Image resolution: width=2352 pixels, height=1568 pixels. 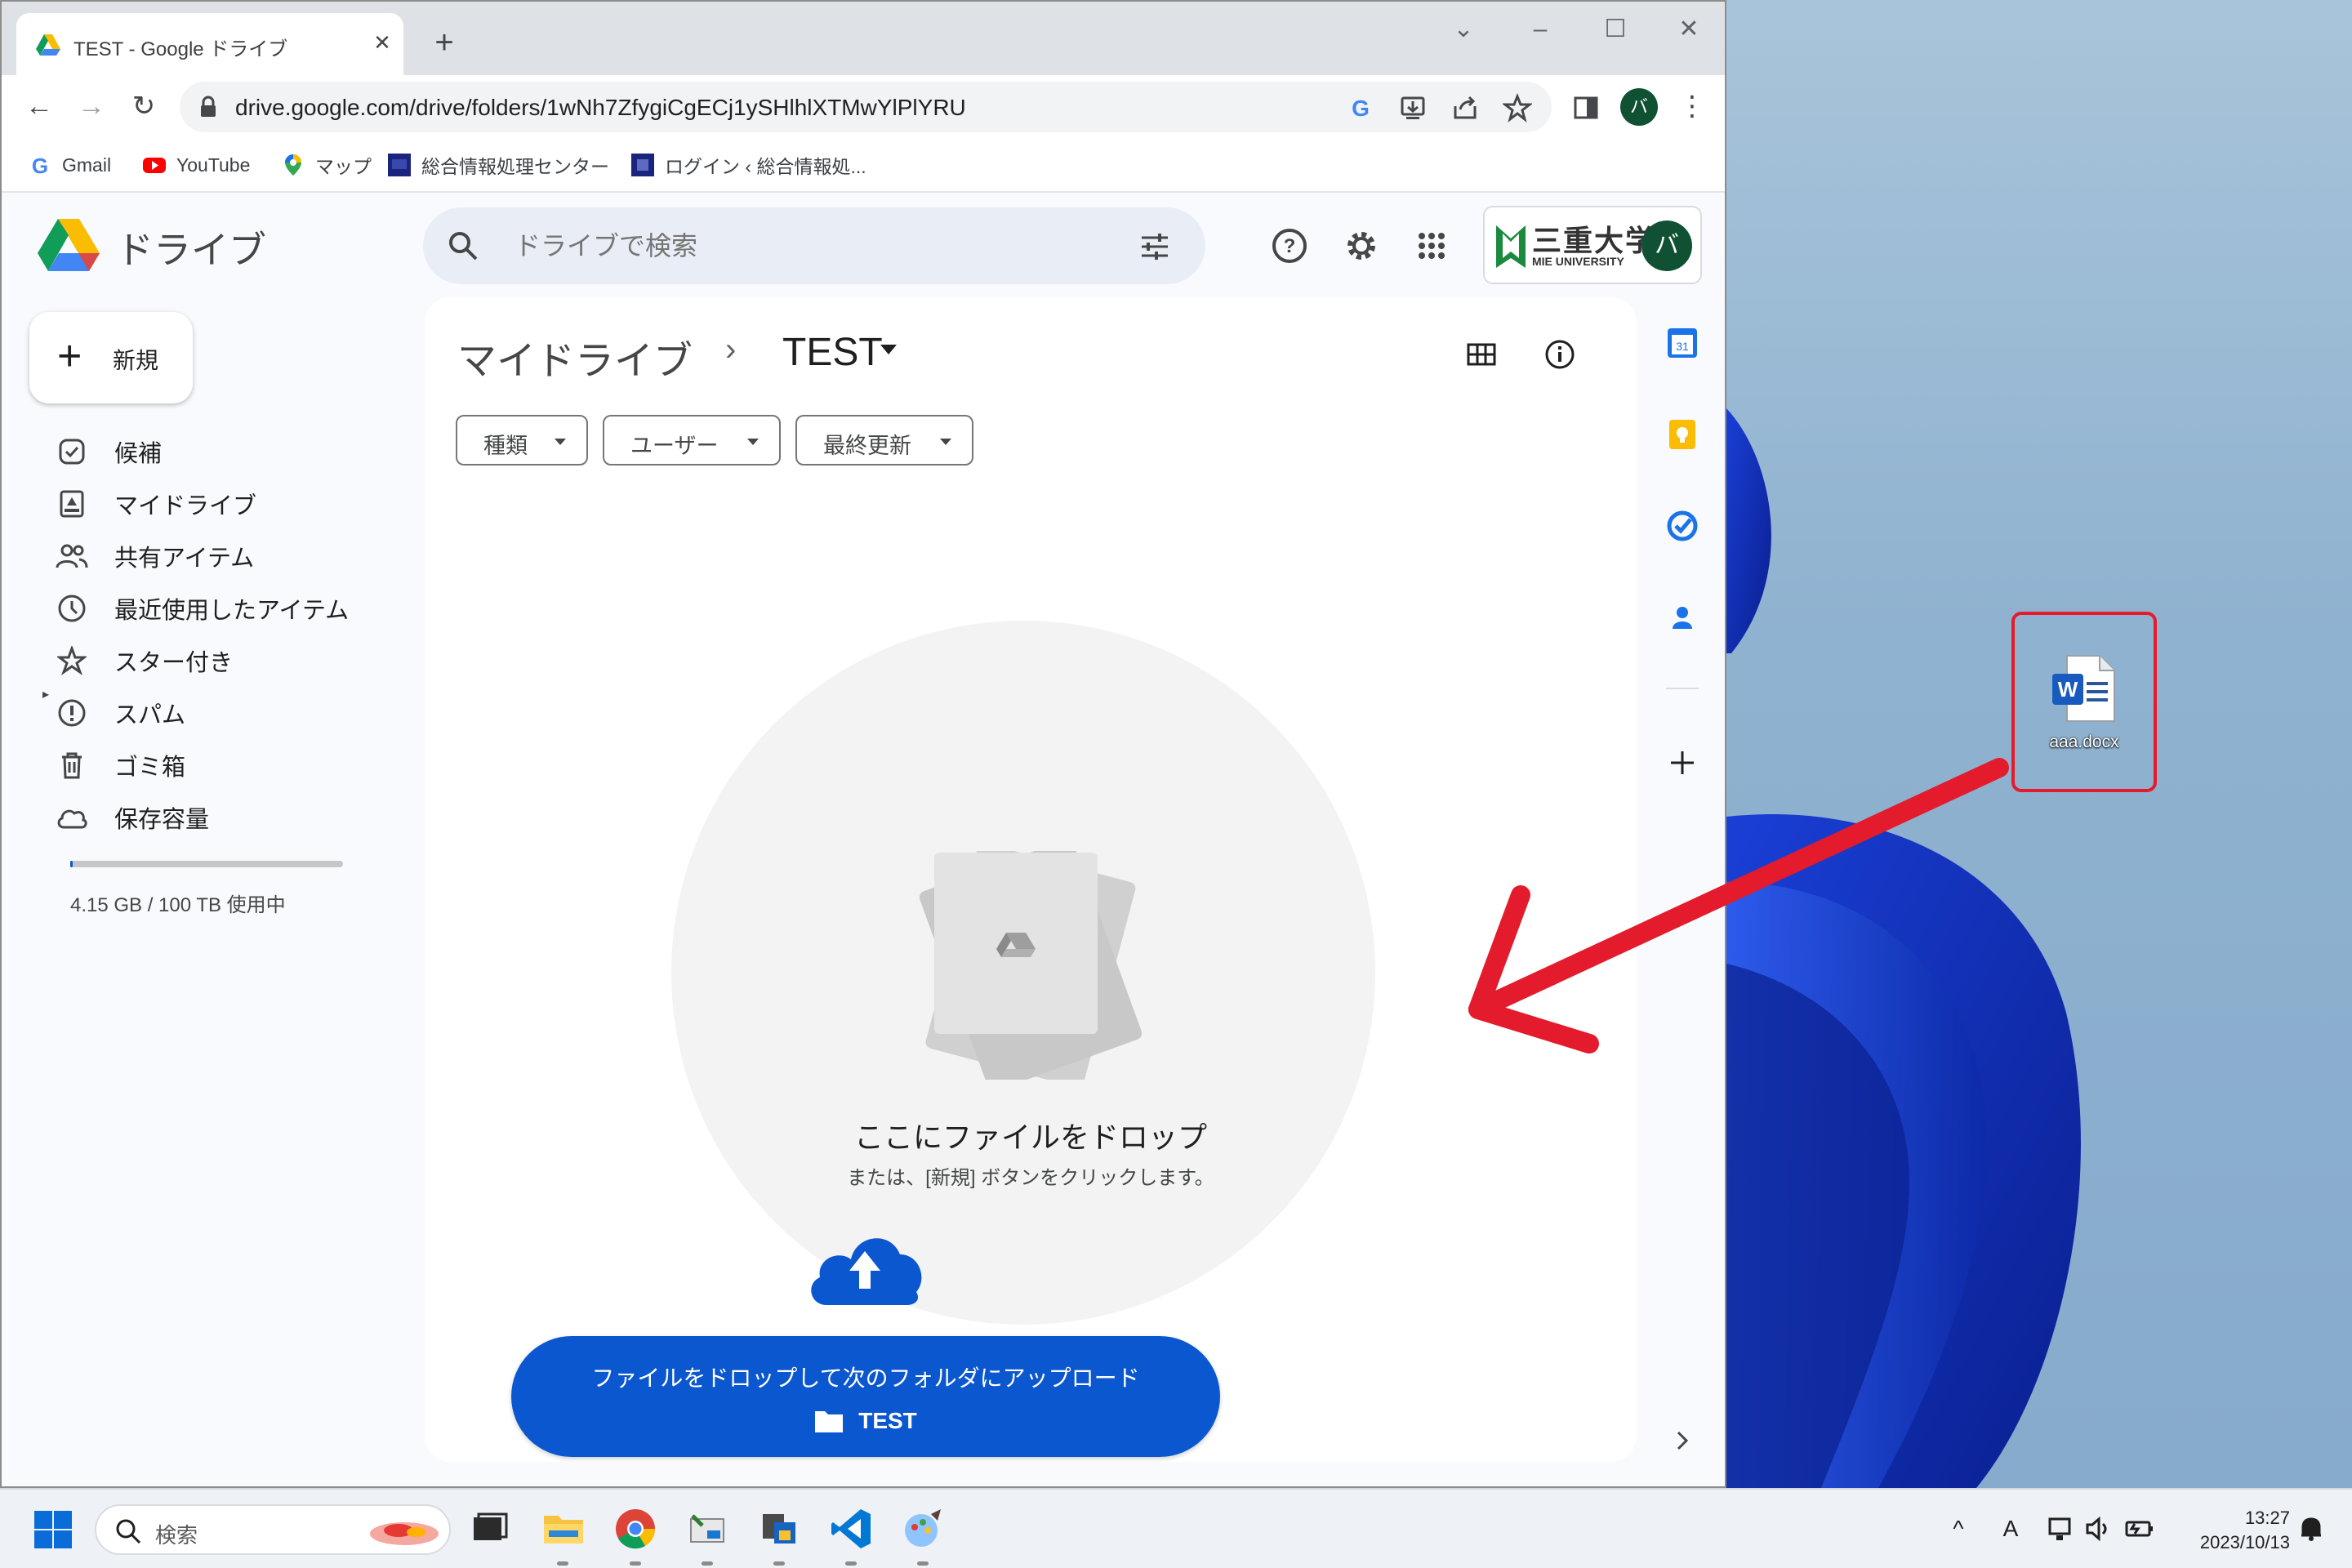 I want to click on chrome-menu-icon: ⋮, so click(x=1692, y=106).